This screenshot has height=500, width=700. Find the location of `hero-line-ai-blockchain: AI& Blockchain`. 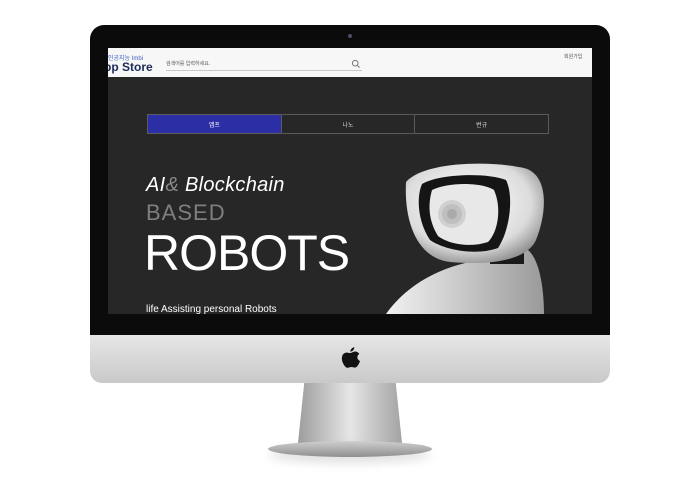

hero-line-ai-blockchain: AI& Blockchain is located at coordinates (215, 185).